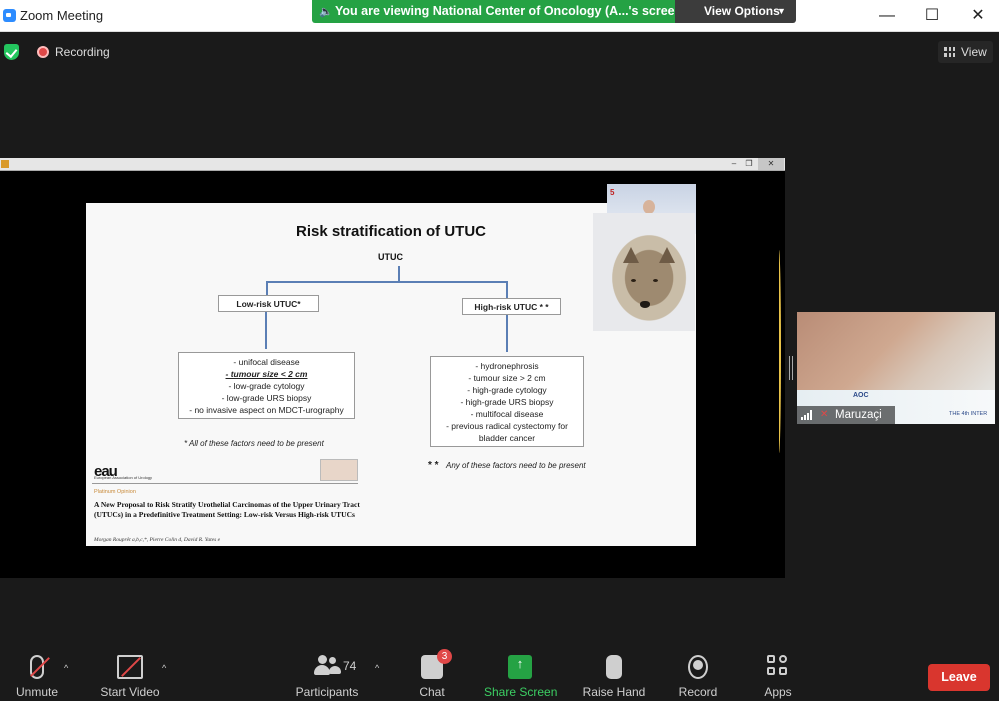 Image resolution: width=999 pixels, height=701 pixels. I want to click on grid-icon, so click(949, 52).